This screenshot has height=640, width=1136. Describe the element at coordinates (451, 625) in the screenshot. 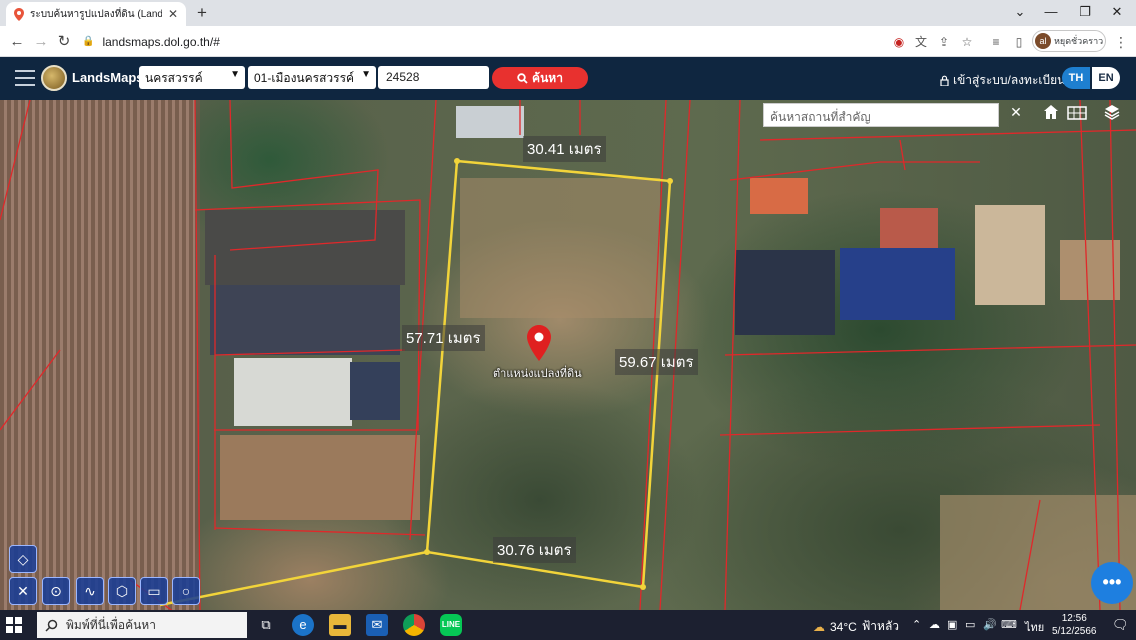

I see `line-app-icon: LINE` at that location.